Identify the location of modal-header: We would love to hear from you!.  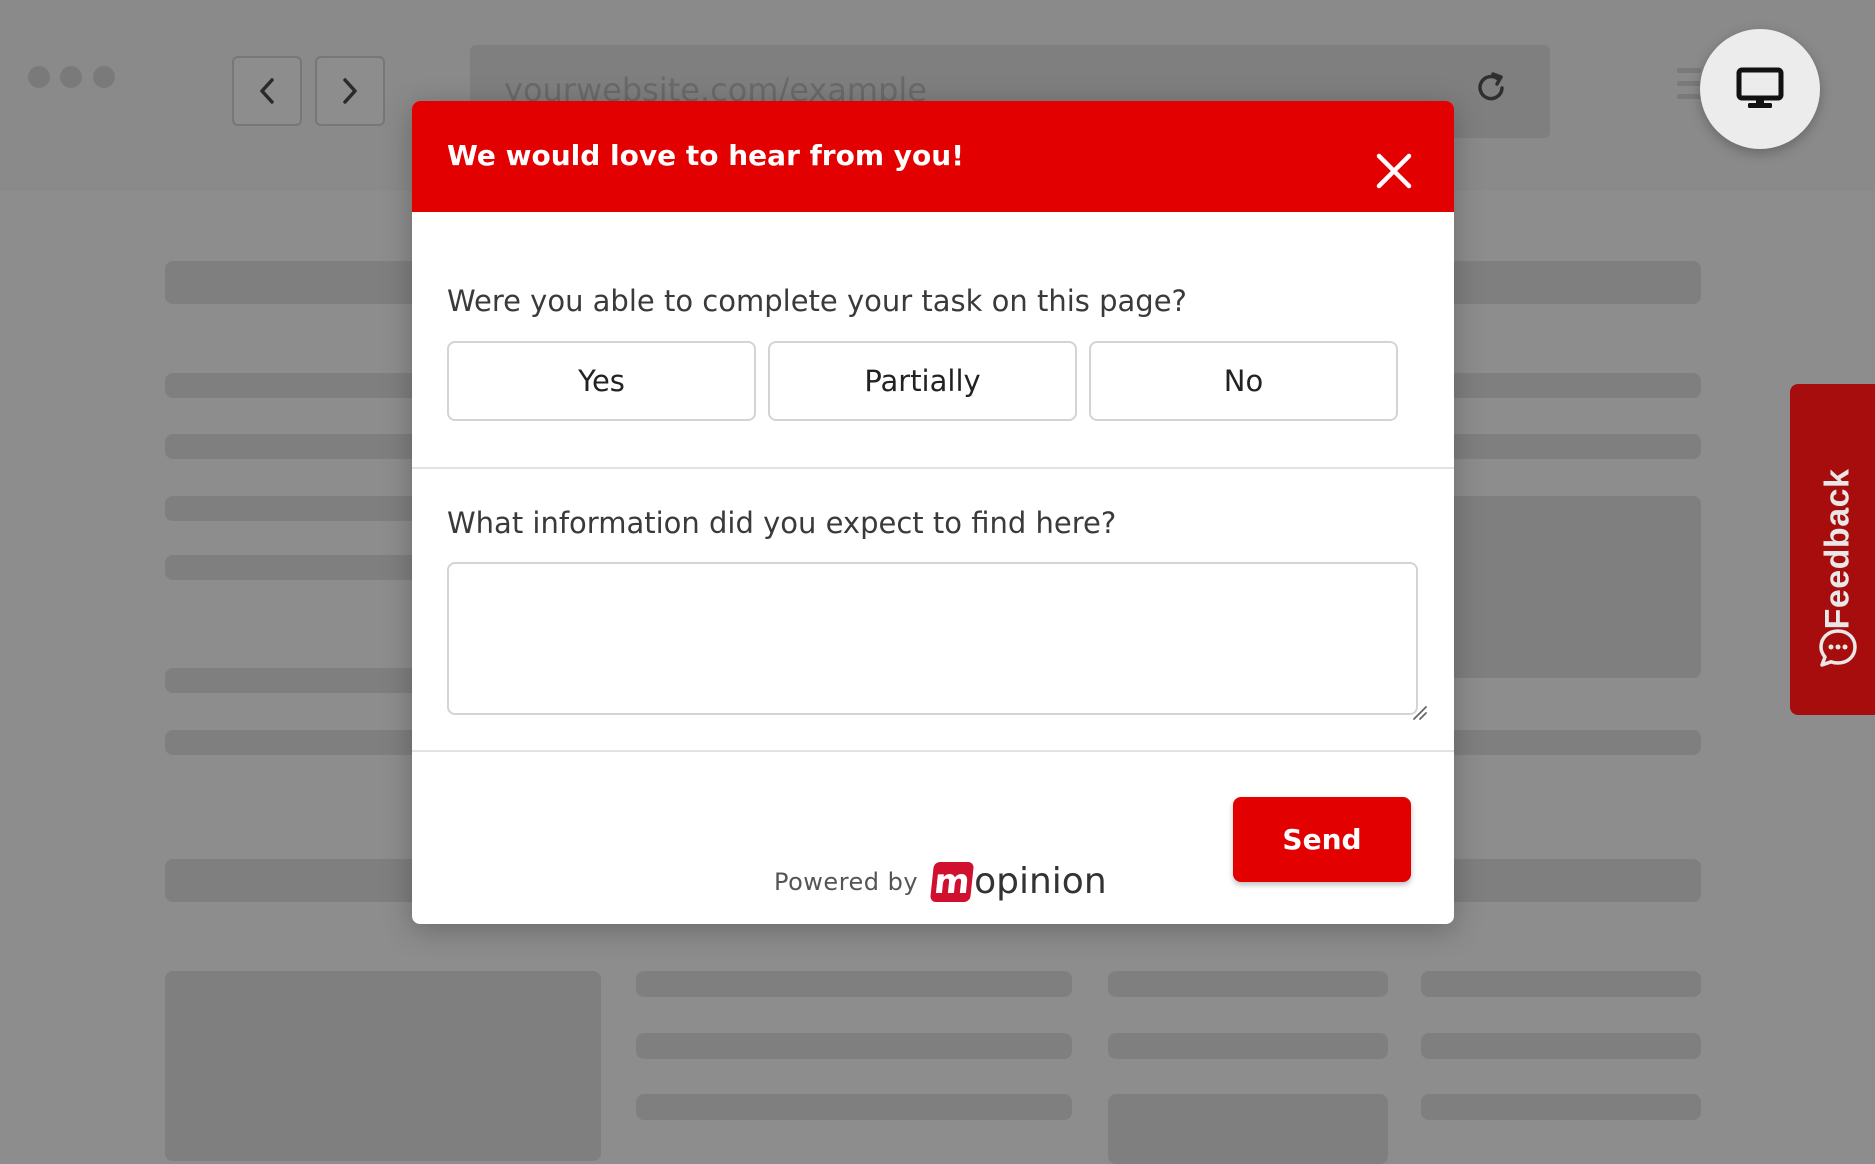
(933, 156).